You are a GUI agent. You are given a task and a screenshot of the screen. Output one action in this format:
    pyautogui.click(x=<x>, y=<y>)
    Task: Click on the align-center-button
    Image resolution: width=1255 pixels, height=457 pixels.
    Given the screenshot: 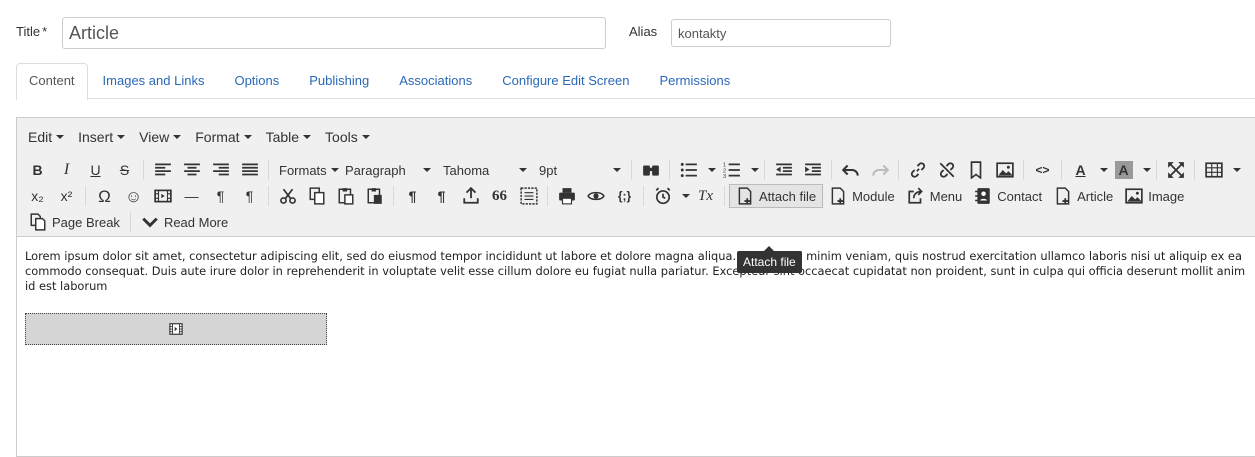 What is the action you would take?
    pyautogui.click(x=191, y=170)
    